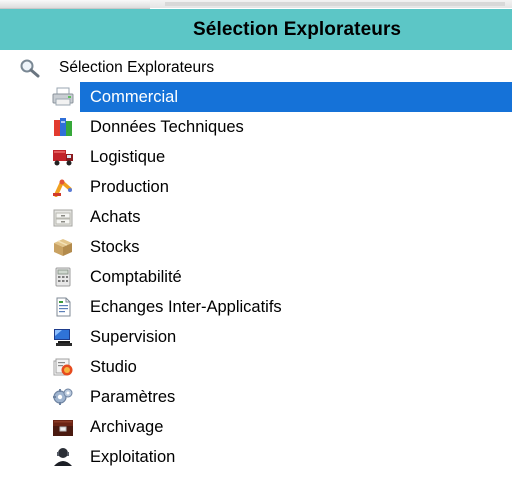 The height and width of the screenshot is (488, 512). Describe the element at coordinates (256, 187) in the screenshot. I see `tree-item-production: Production` at that location.